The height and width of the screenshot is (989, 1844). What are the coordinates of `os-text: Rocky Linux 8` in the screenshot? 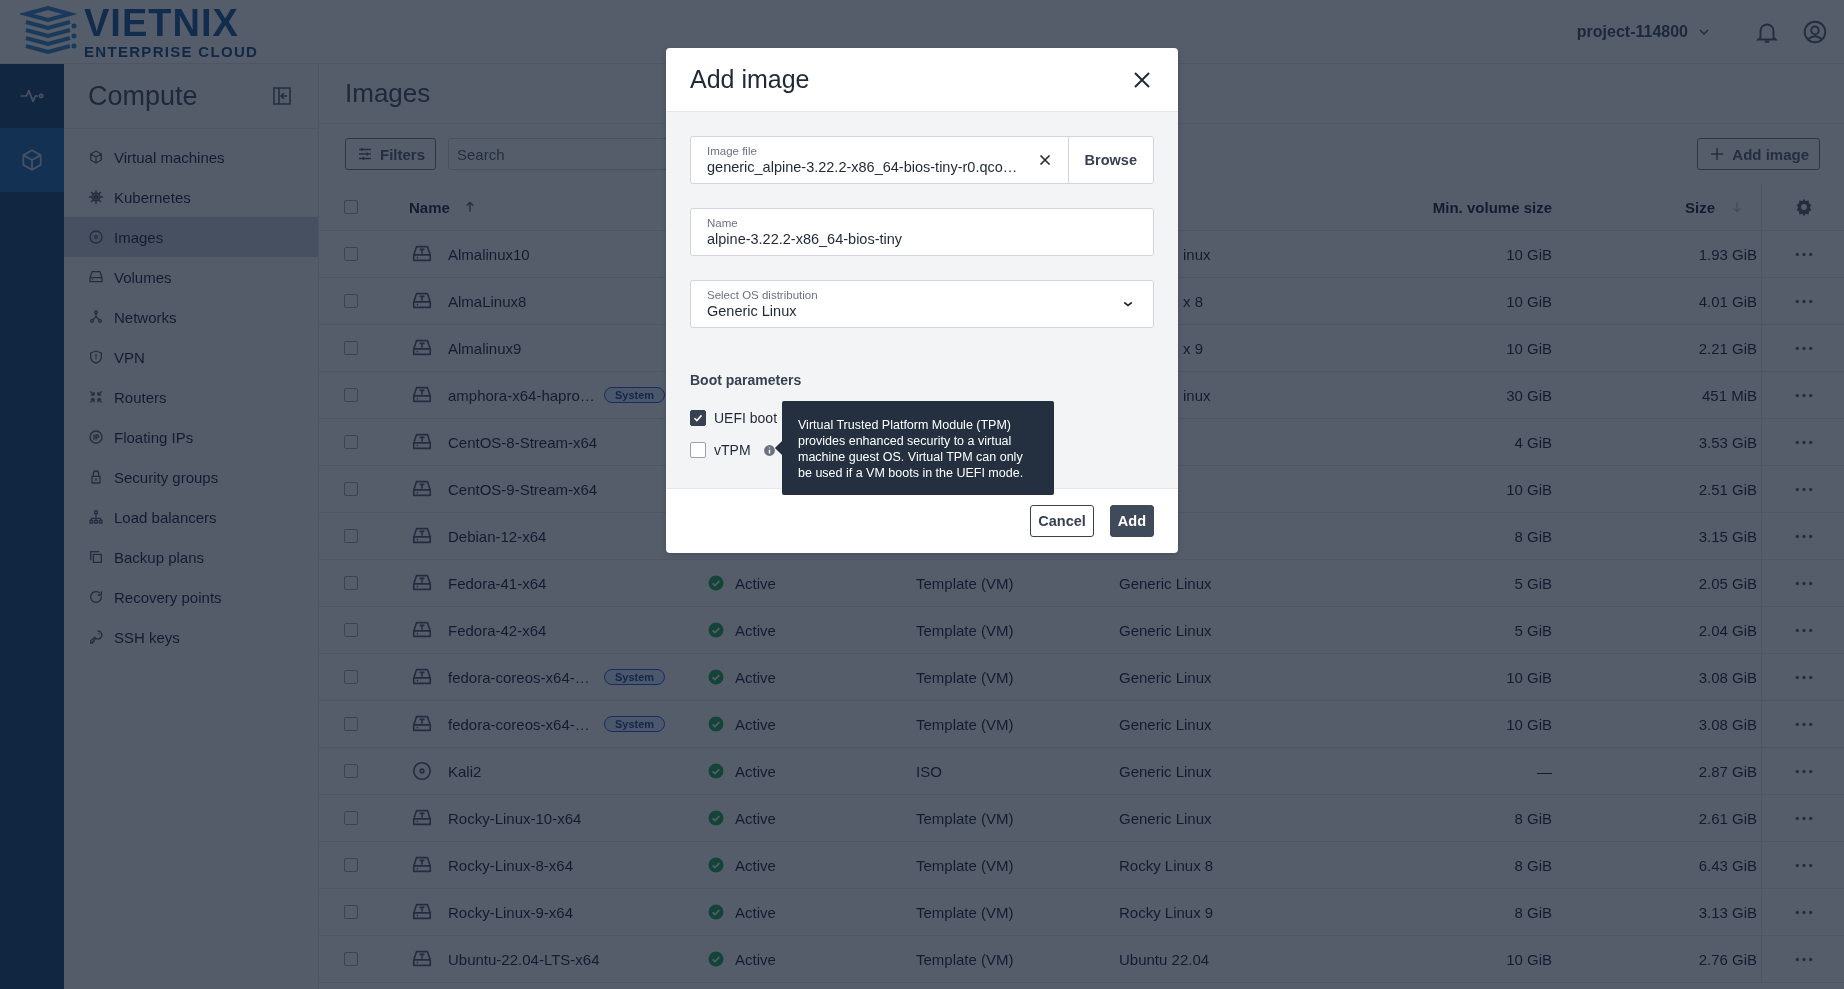 It's located at (1166, 865).